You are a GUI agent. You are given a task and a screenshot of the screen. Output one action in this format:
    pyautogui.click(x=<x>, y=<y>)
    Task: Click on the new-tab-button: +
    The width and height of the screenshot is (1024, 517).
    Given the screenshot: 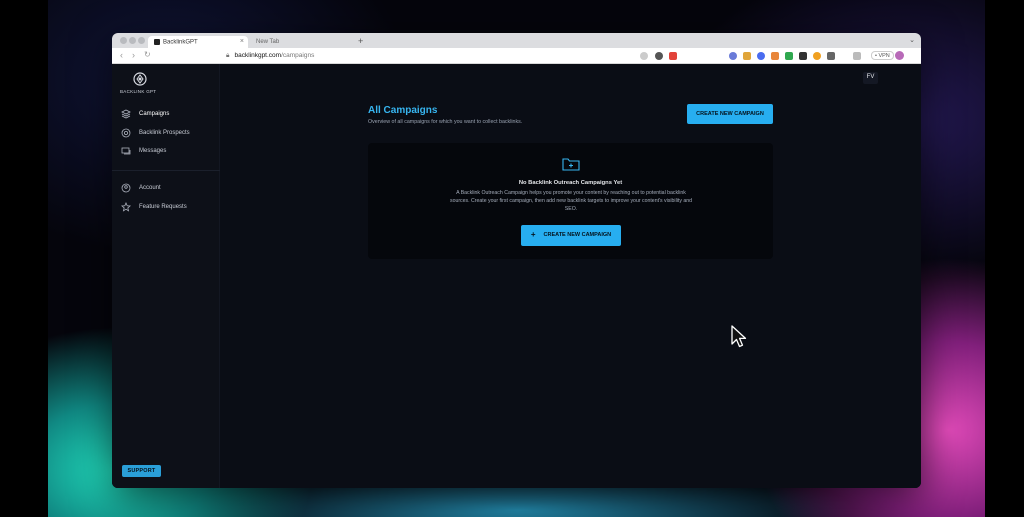 What is the action you would take?
    pyautogui.click(x=360, y=41)
    